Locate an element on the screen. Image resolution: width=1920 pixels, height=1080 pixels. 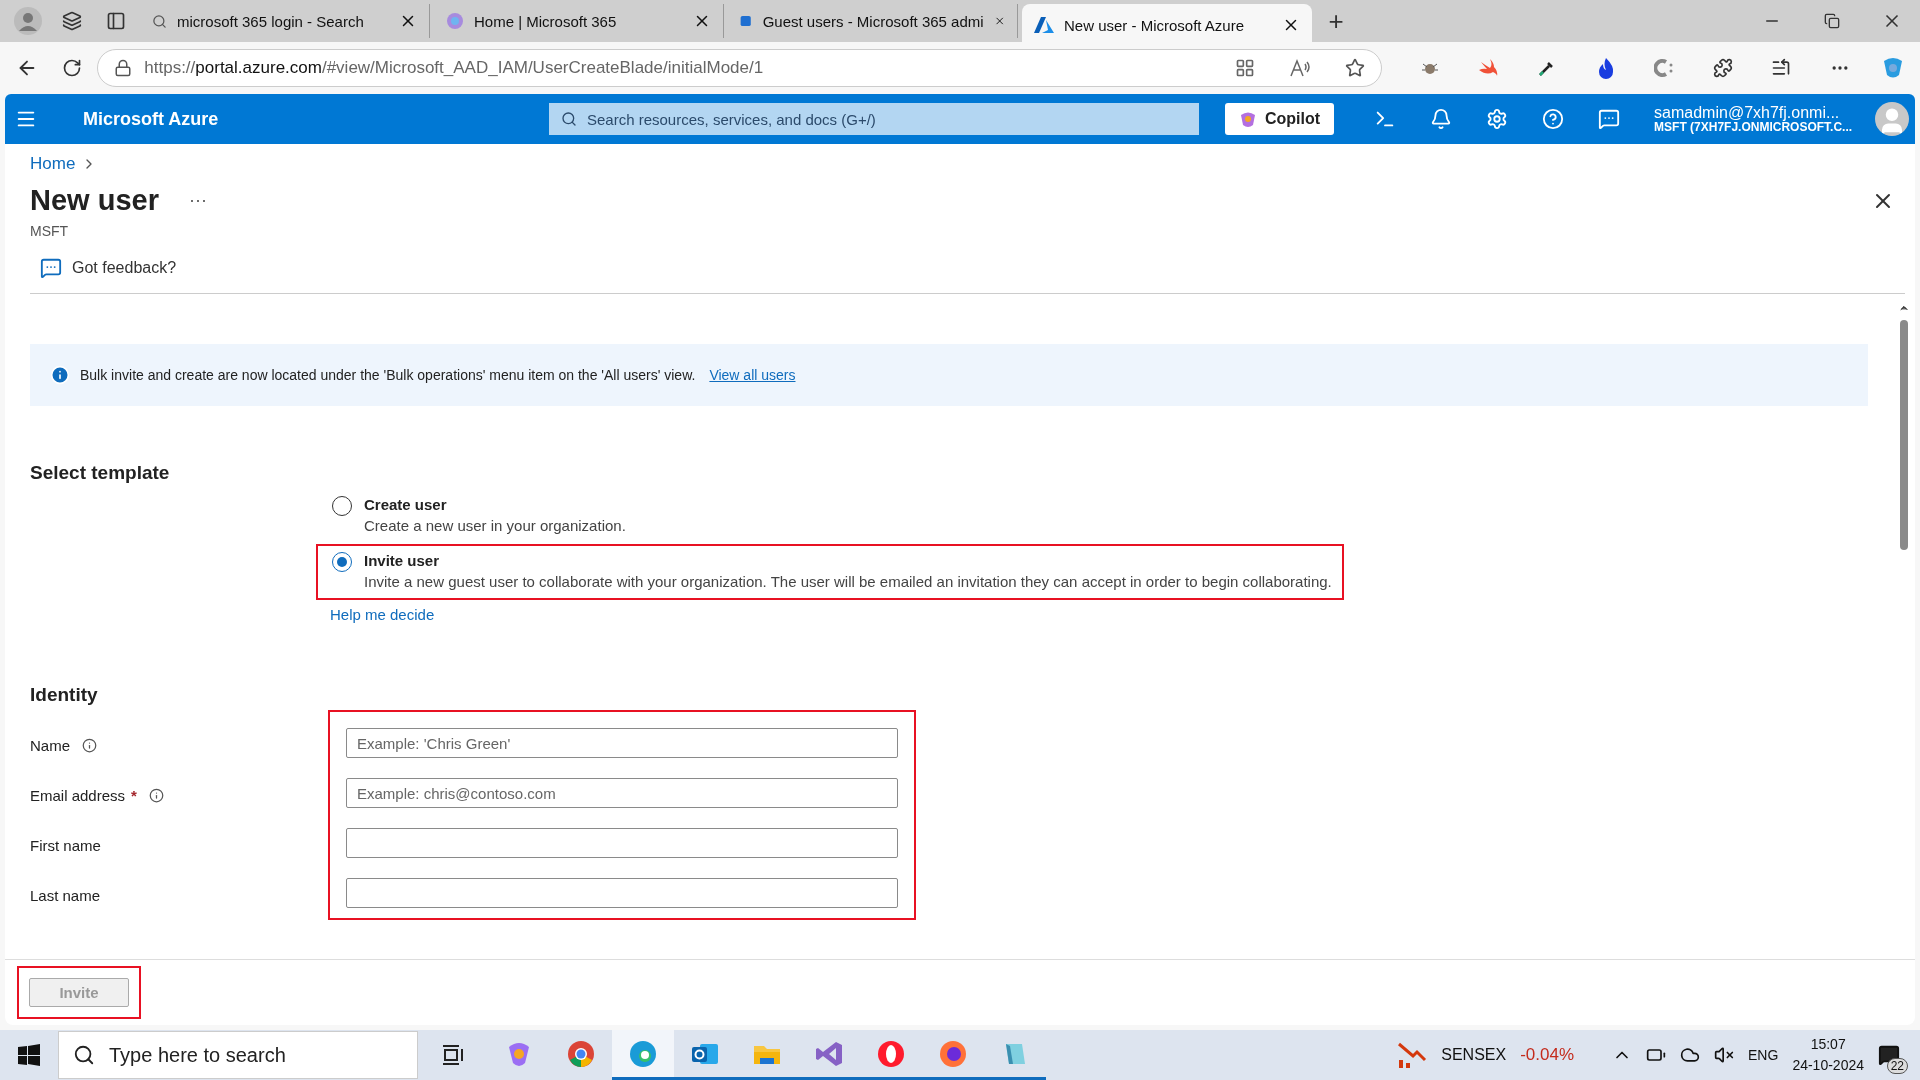
browser-tab: Home | Microsoft 365 is located at coordinates (579, 21).